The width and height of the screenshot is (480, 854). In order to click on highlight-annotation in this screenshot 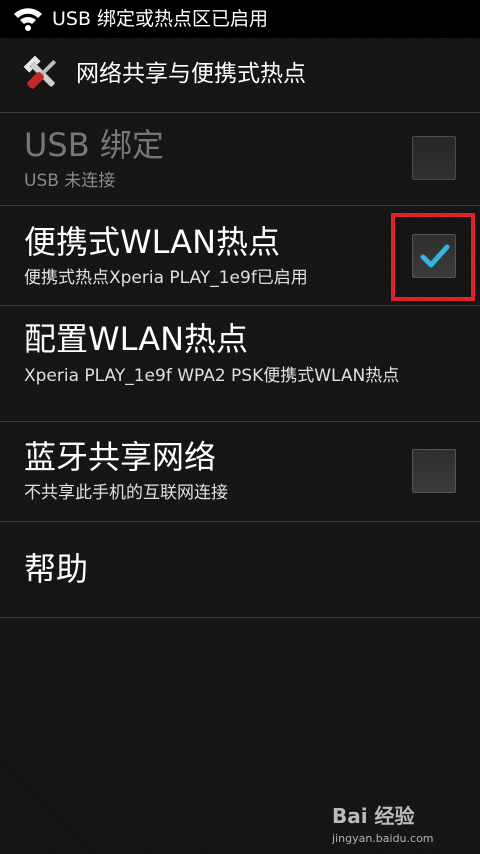, I will do `click(433, 257)`.